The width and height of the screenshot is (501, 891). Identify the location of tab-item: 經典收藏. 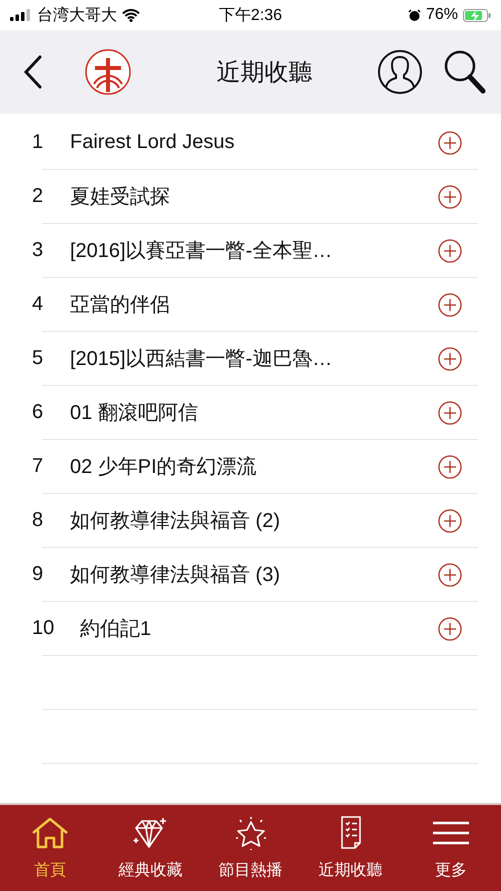
(150, 848).